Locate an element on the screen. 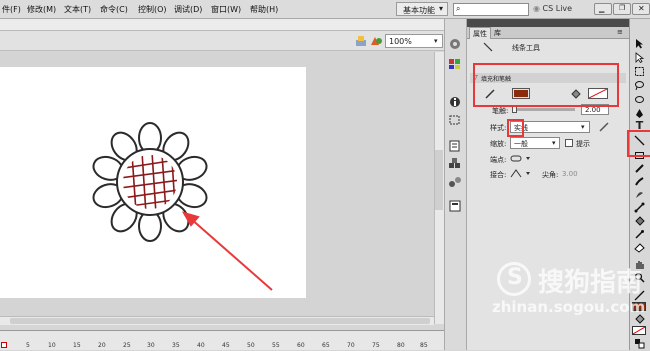 Image resolution: width=650 pixels, height=351 pixels. cap-label: 端点: is located at coordinates (498, 160).